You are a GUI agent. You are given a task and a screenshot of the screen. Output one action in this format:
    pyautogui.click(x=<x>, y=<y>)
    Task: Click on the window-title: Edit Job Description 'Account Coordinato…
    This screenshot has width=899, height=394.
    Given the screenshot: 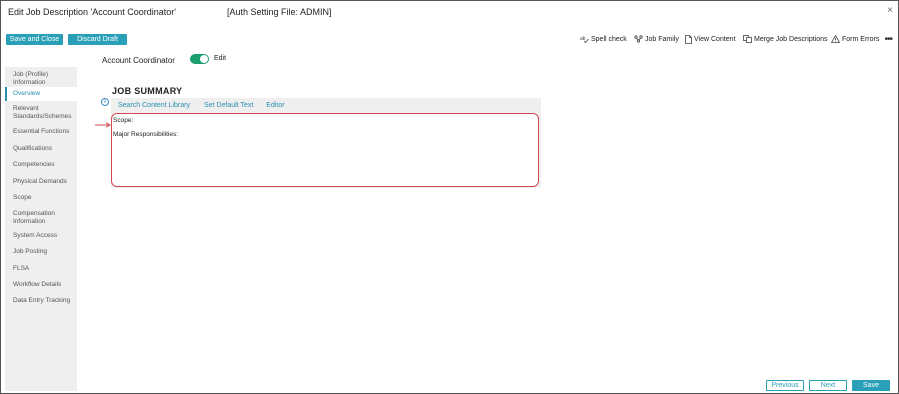 What is the action you would take?
    pyautogui.click(x=92, y=12)
    